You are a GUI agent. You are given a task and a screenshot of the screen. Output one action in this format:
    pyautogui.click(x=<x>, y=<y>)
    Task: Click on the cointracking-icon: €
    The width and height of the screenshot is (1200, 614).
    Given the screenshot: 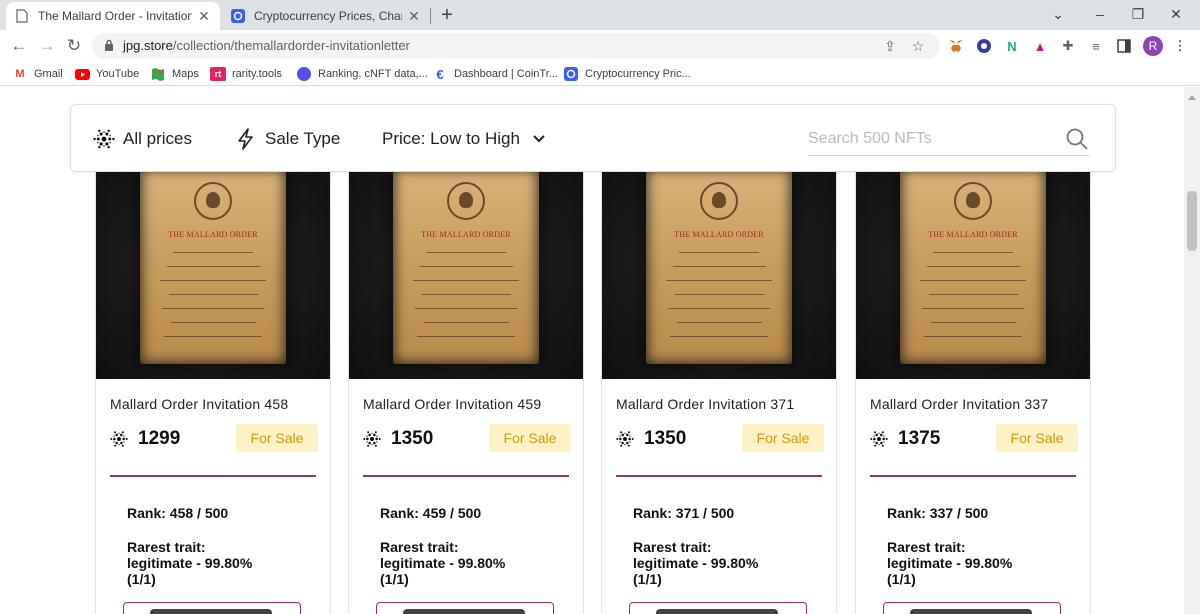 What is the action you would take?
    pyautogui.click(x=440, y=74)
    